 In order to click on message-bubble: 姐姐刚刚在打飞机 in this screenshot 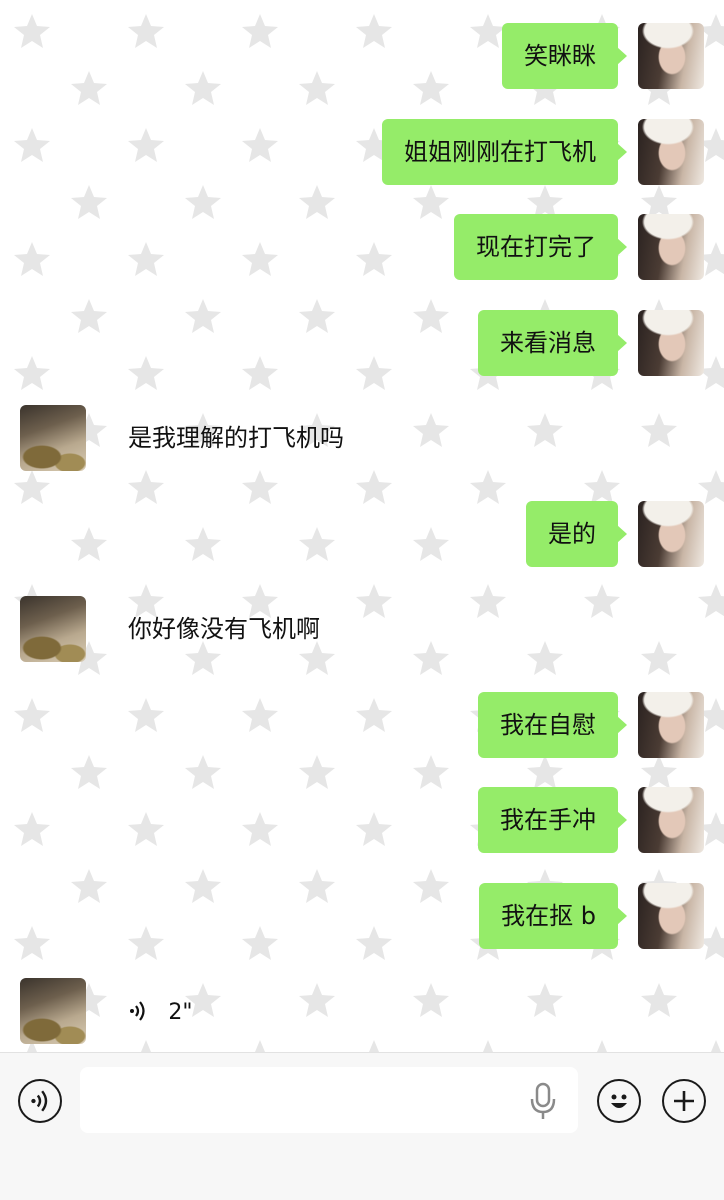, I will do `click(504, 152)`.